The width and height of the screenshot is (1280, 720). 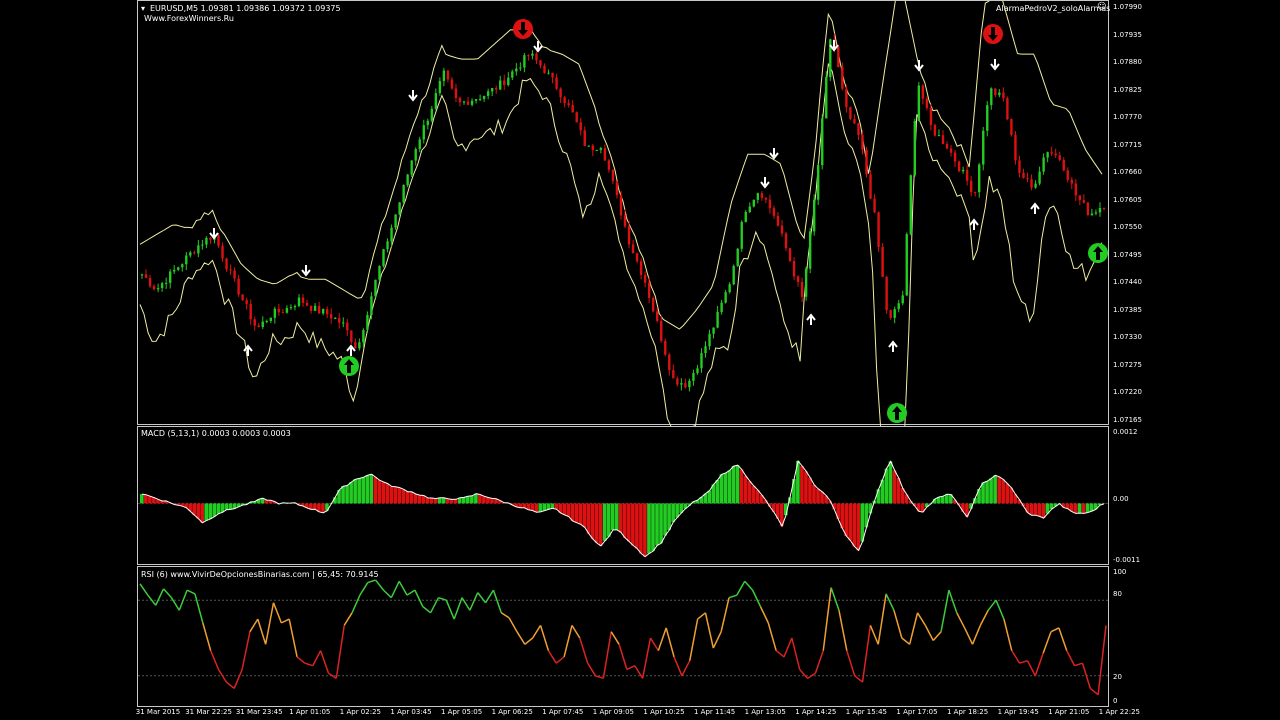 I want to click on time-tick-label: 1 Apr 01:05, so click(x=310, y=712).